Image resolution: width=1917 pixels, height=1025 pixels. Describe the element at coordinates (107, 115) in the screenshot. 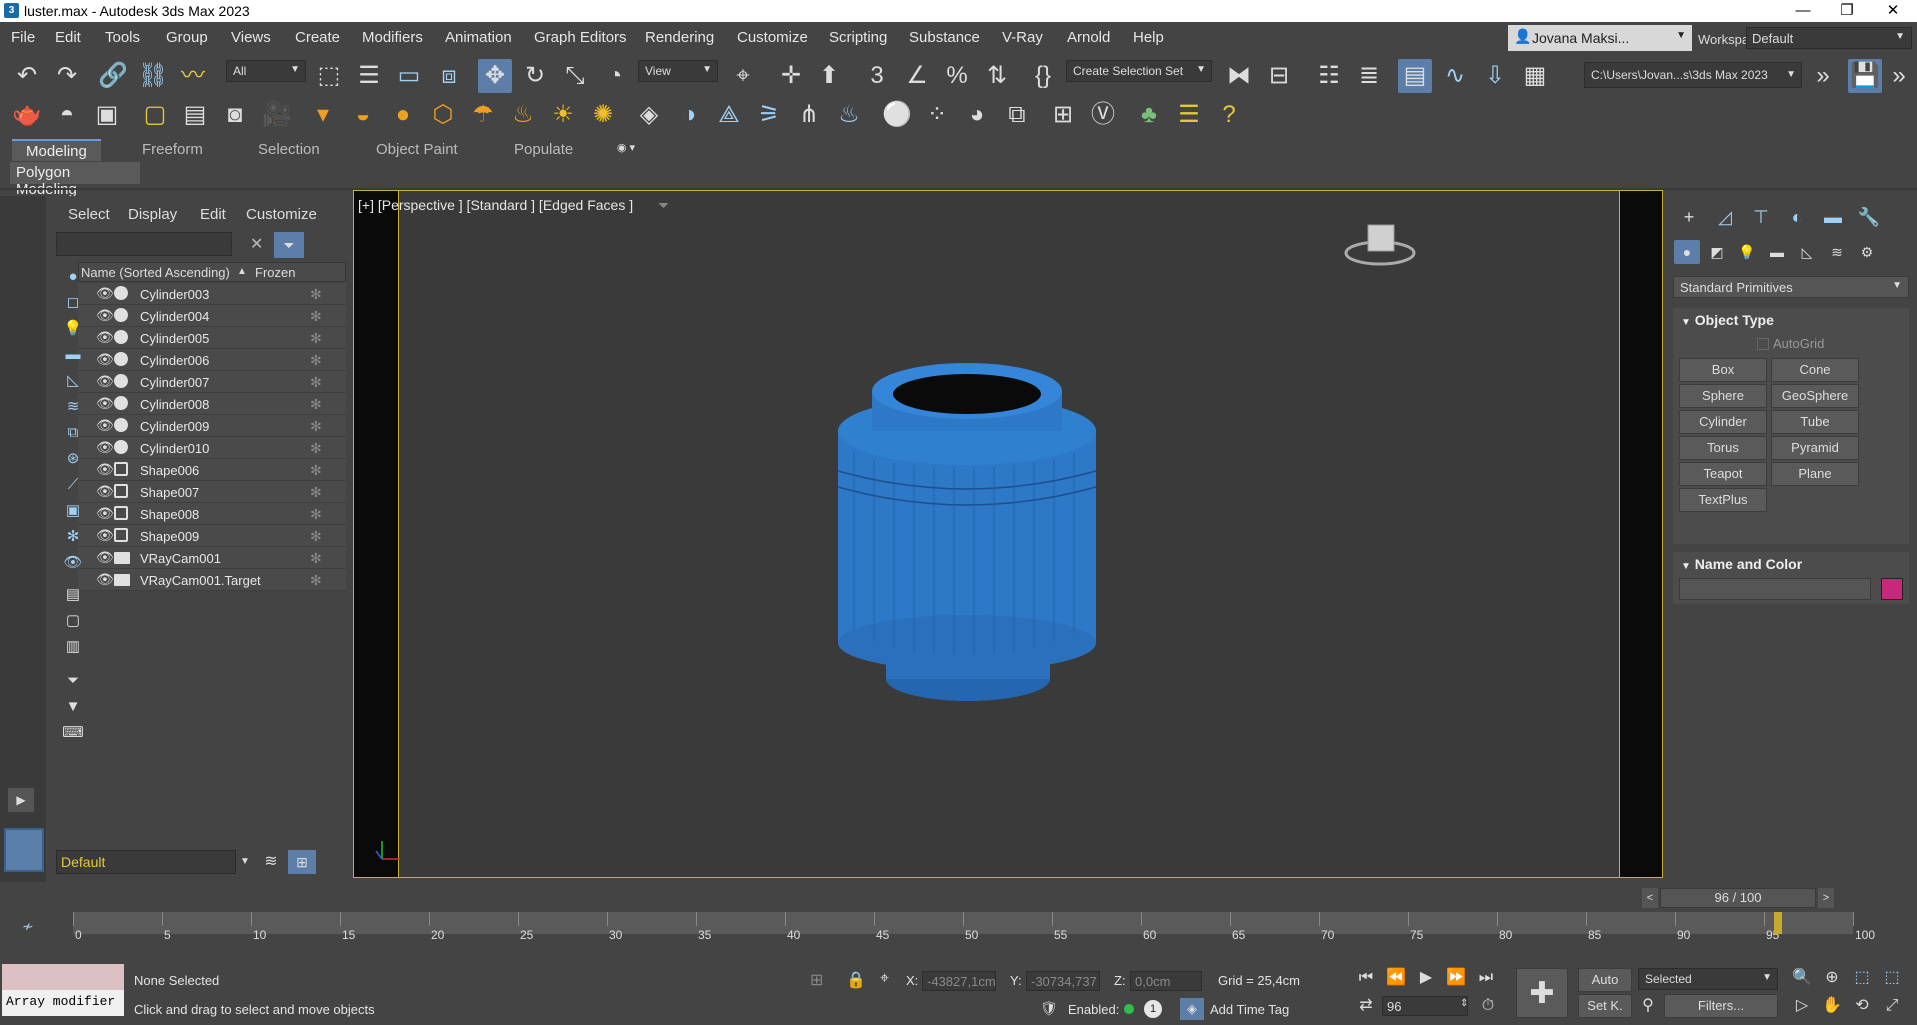

I see `render-frame-icon: ▣` at that location.